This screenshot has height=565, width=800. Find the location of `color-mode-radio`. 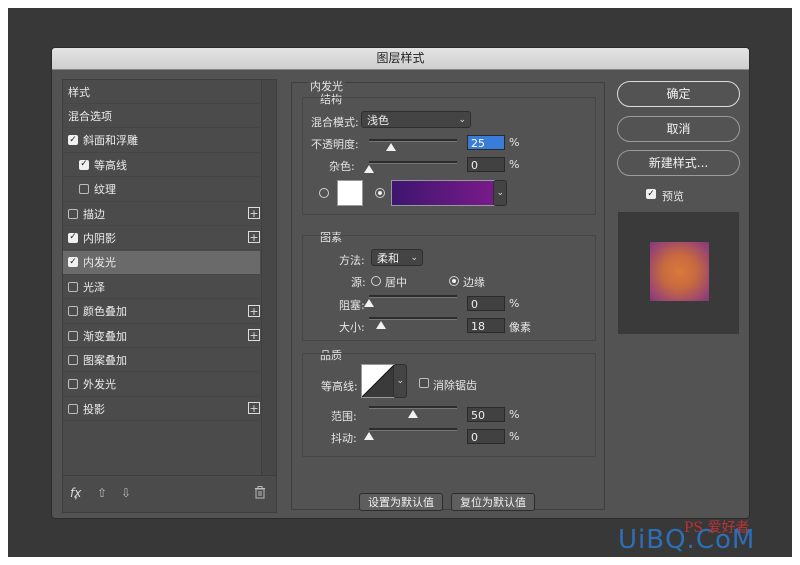

color-mode-radio is located at coordinates (324, 193).